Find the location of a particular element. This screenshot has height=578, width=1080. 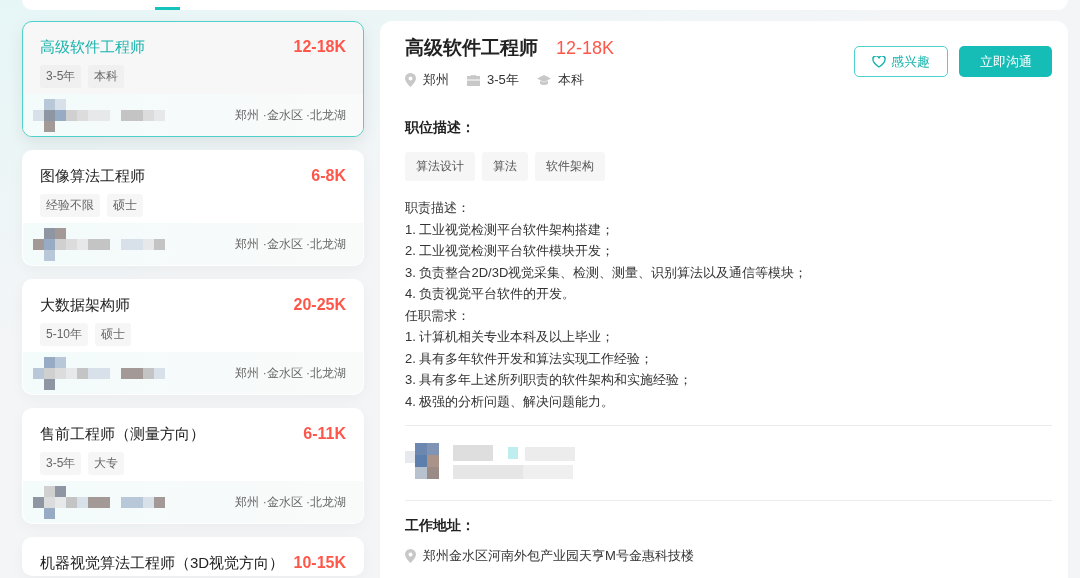

graduation-cap-icon is located at coordinates (543, 80).